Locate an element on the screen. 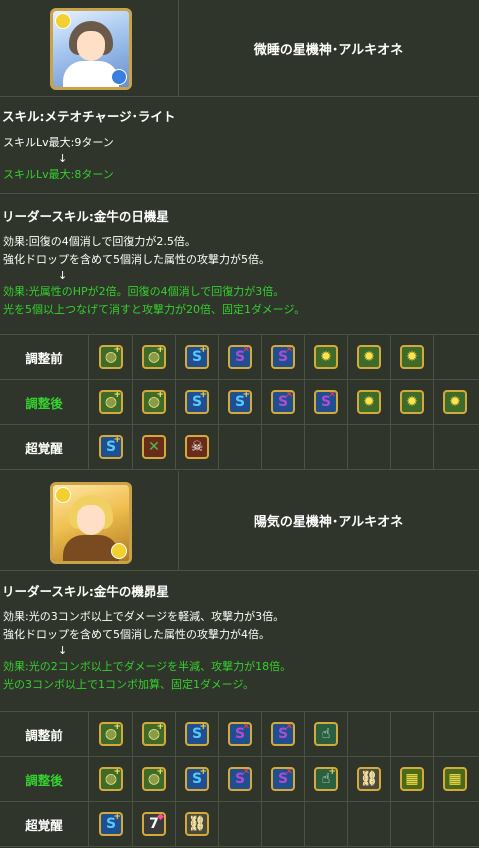  character-portrait-blue-icon is located at coordinates (91, 49).